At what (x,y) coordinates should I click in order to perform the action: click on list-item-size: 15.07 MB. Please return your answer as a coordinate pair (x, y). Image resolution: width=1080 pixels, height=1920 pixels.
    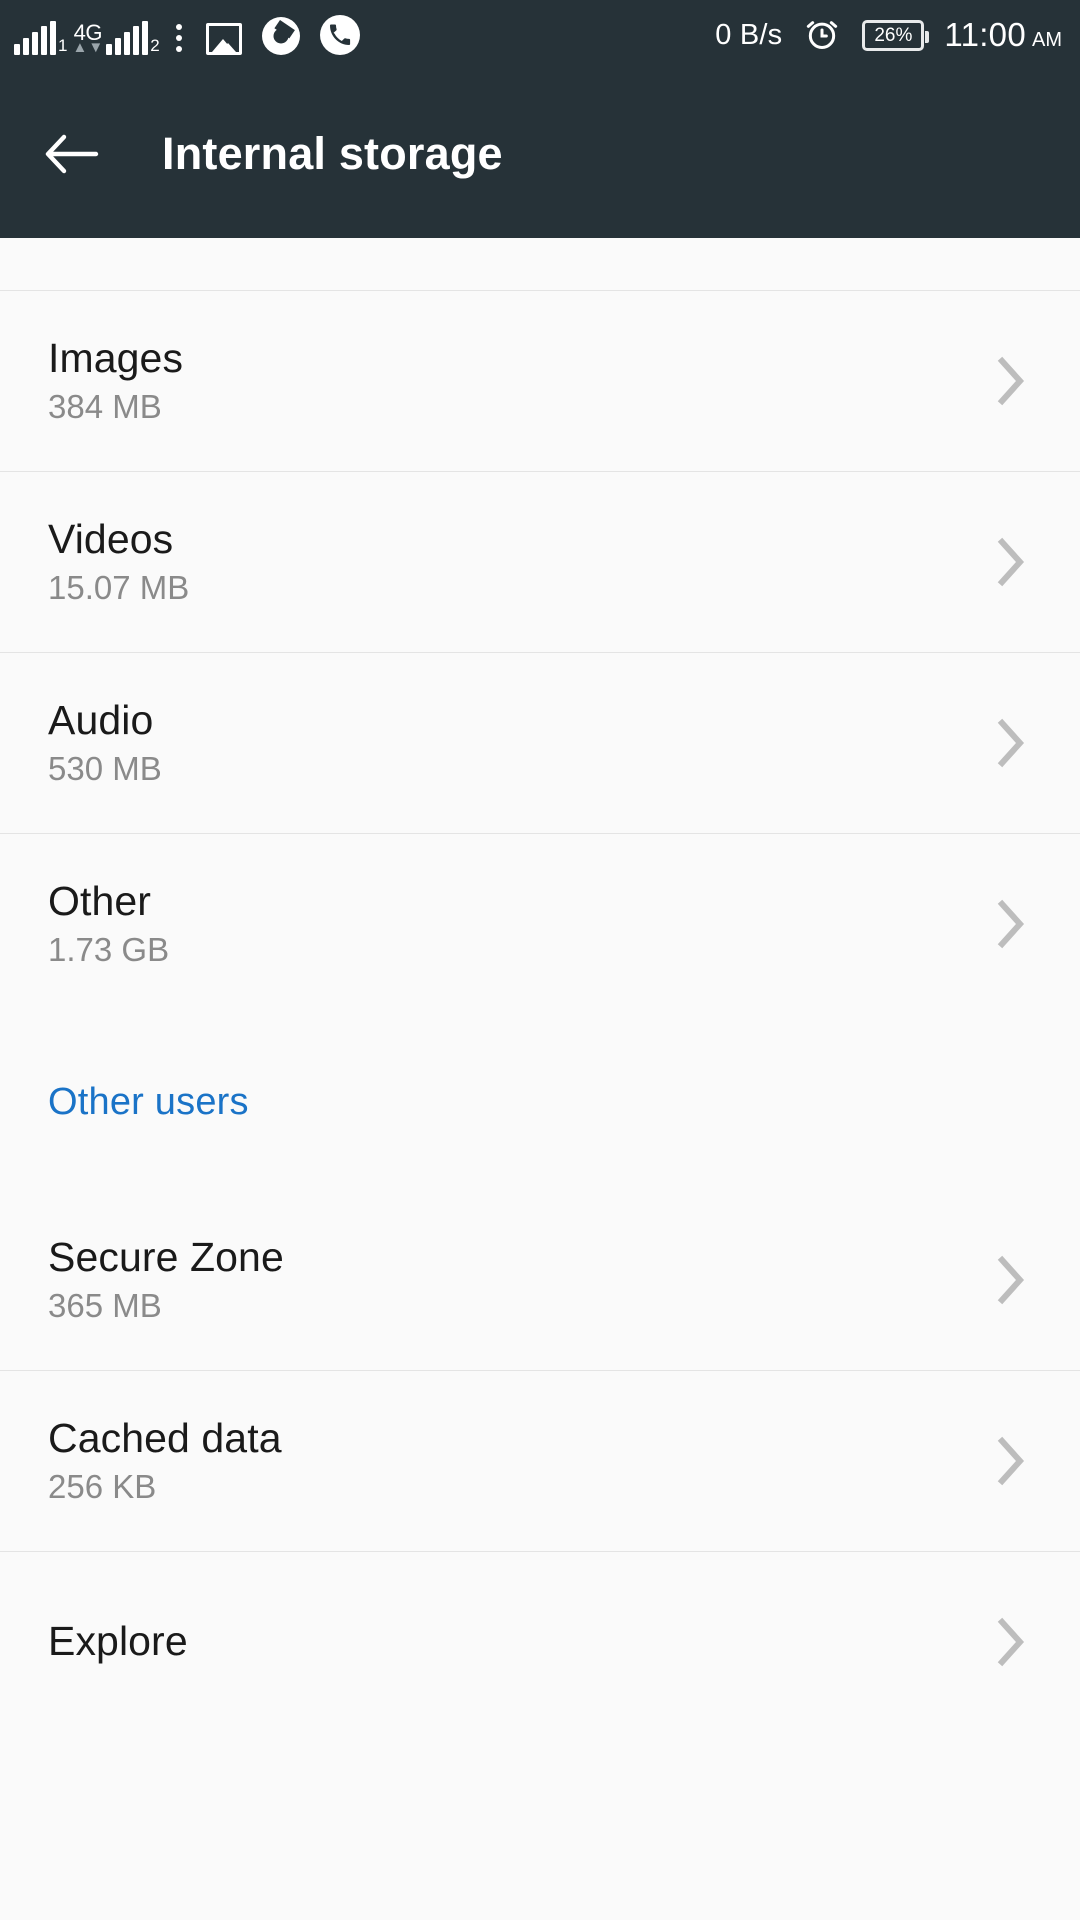
    Looking at the image, I should click on (119, 588).